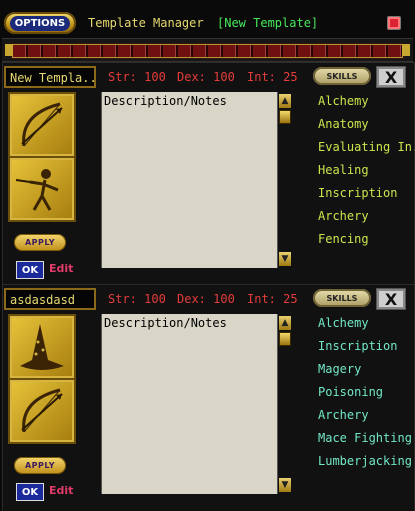  I want to click on fencer-icon, so click(42, 189).